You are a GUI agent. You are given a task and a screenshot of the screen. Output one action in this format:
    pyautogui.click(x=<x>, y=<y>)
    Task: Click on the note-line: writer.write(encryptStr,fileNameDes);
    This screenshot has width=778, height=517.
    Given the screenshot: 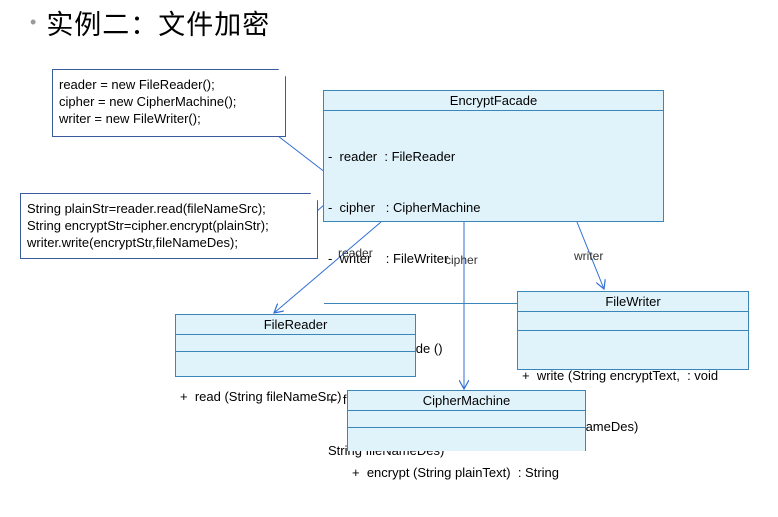 What is the action you would take?
    pyautogui.click(x=132, y=242)
    